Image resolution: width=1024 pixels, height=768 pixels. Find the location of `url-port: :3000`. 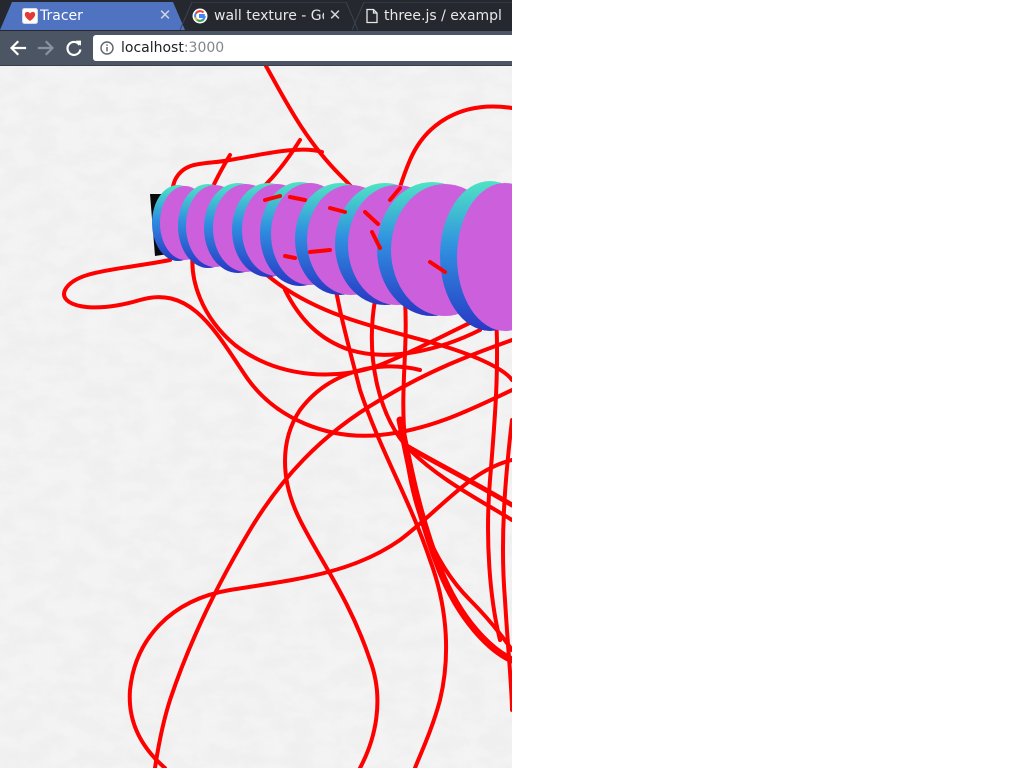

url-port: :3000 is located at coordinates (204, 48).